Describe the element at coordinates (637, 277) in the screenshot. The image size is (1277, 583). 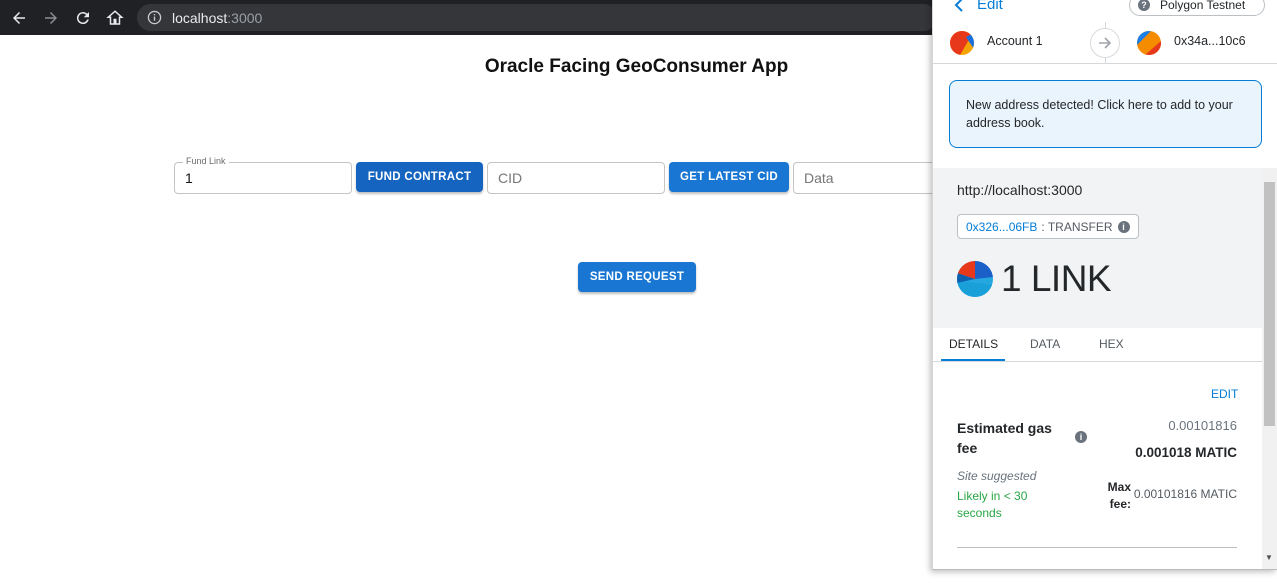
I see `send-request-button: SEND REQUEST` at that location.